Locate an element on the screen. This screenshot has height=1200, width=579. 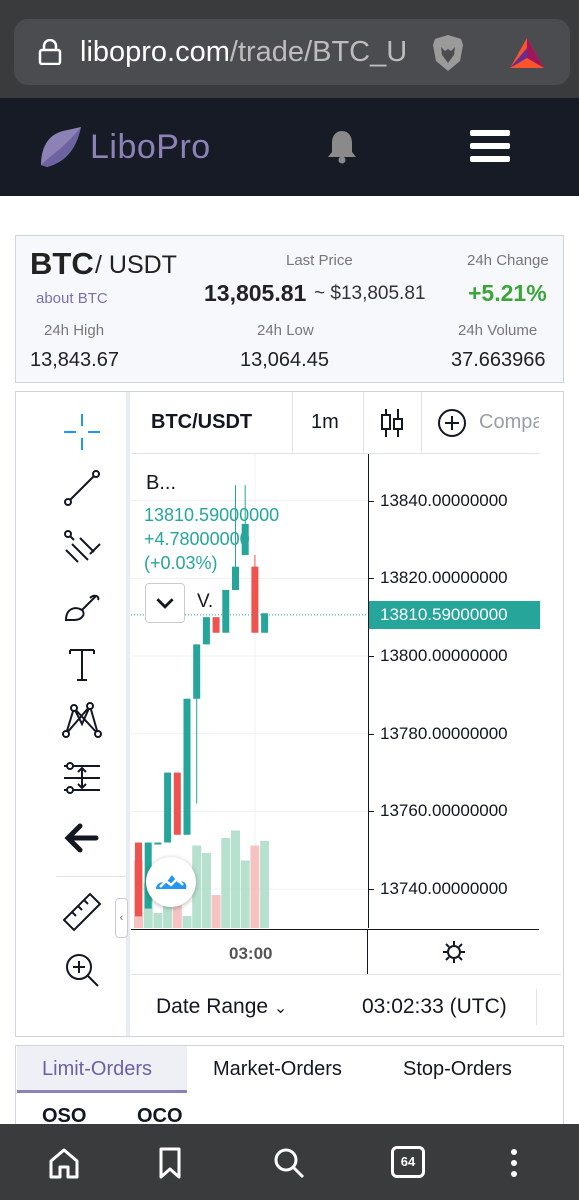
crosshair-icon is located at coordinates (82, 432).